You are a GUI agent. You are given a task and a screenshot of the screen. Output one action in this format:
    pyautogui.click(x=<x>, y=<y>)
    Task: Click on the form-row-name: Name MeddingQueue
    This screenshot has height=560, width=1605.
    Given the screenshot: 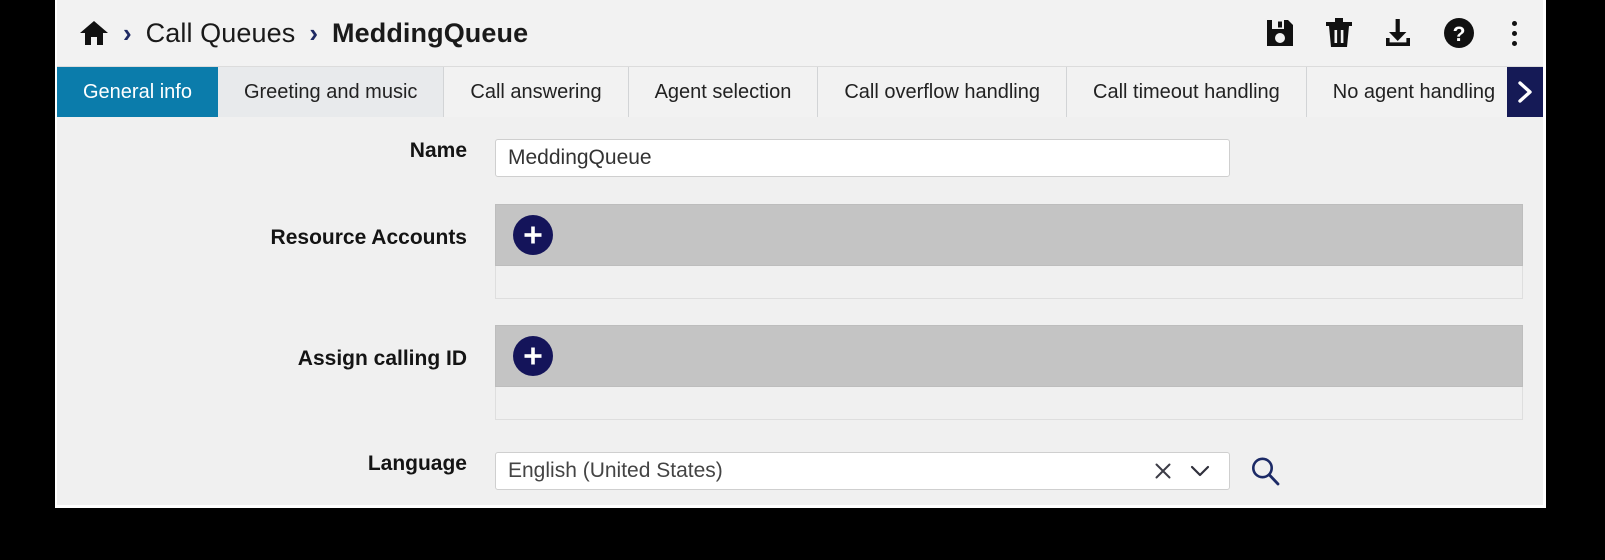 What is the action you would take?
    pyautogui.click(x=800, y=158)
    